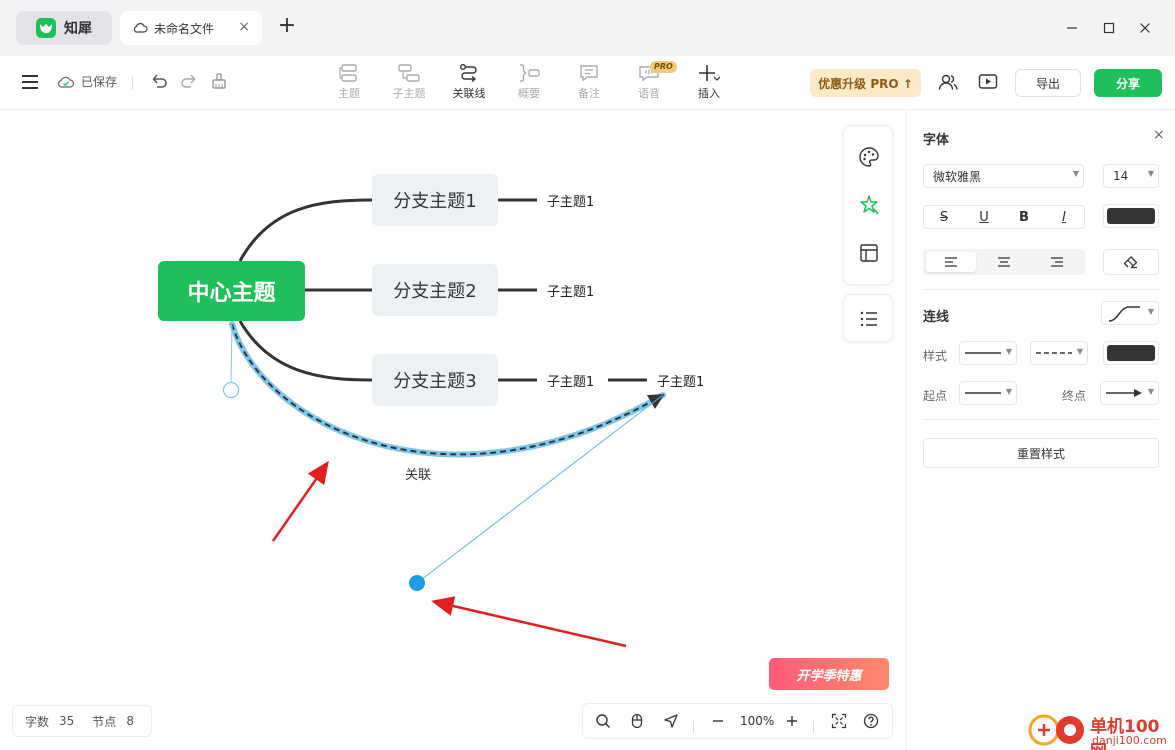 This screenshot has height=750, width=1175. What do you see at coordinates (349, 93) in the screenshot?
I see `topic-tool-label: 主题` at bounding box center [349, 93].